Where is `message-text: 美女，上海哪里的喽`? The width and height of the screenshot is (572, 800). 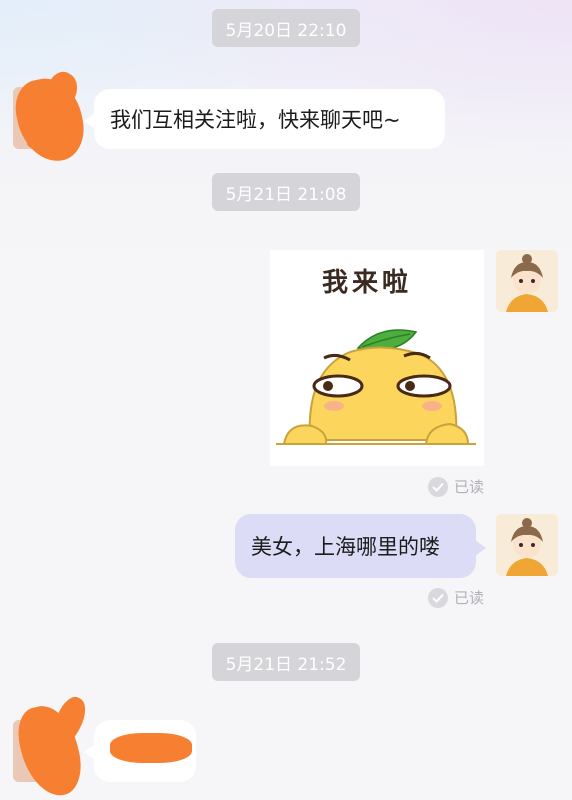 message-text: 美女，上海哪里的喽 is located at coordinates (345, 547).